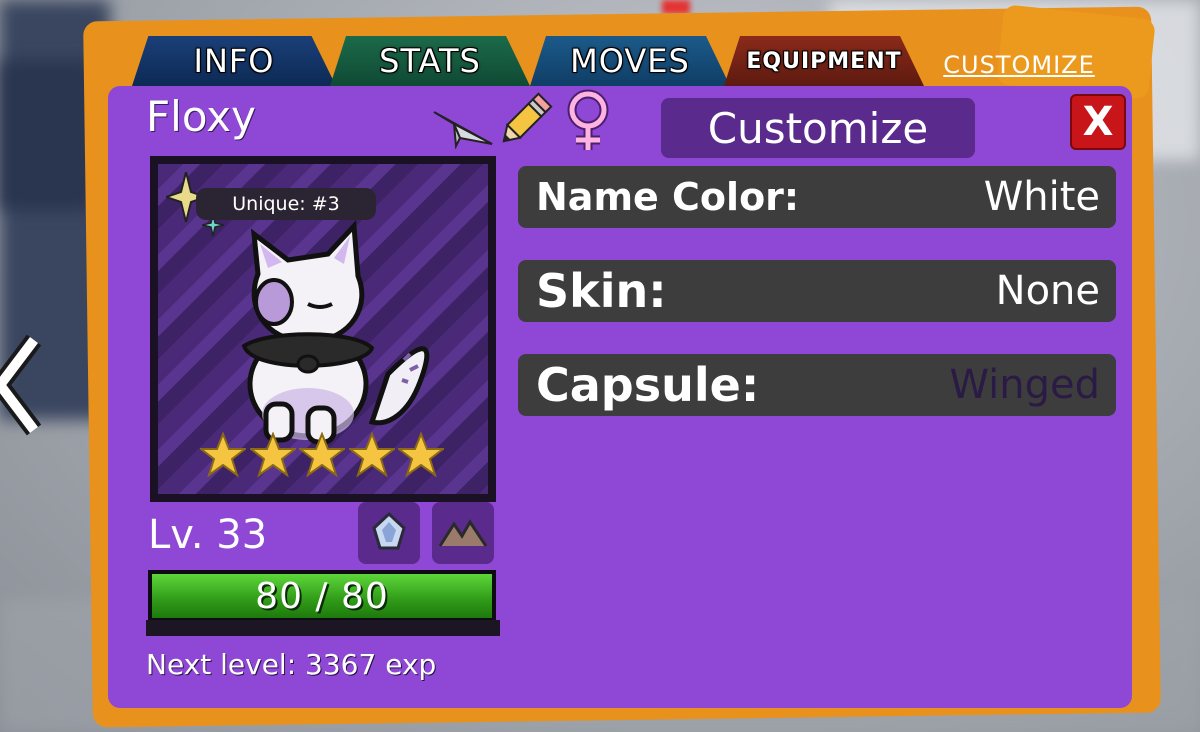  I want to click on name-color-label: Name Color:, so click(668, 197).